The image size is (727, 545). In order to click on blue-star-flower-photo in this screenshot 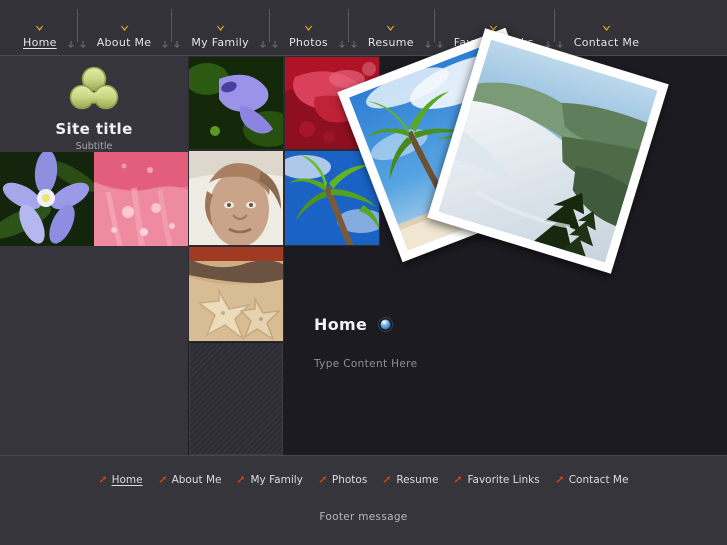, I will do `click(47, 199)`.